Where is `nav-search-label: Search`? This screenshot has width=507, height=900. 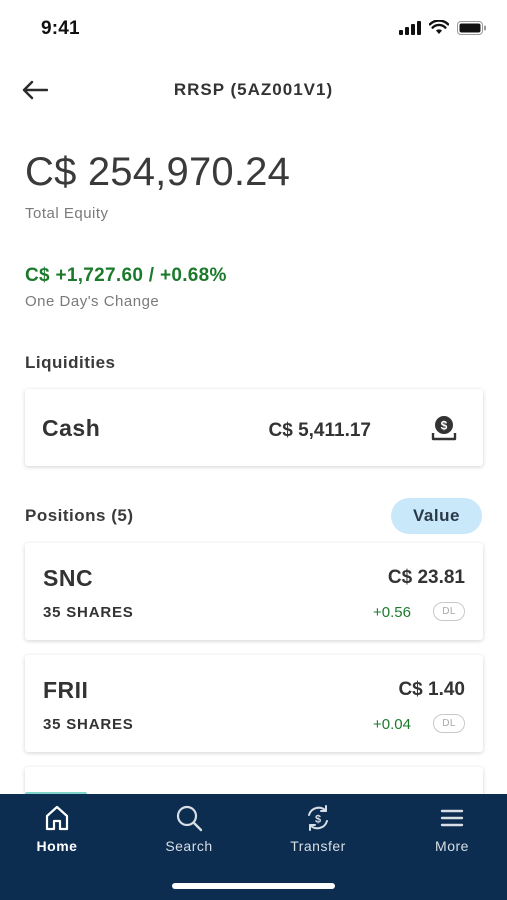 nav-search-label: Search is located at coordinates (189, 846).